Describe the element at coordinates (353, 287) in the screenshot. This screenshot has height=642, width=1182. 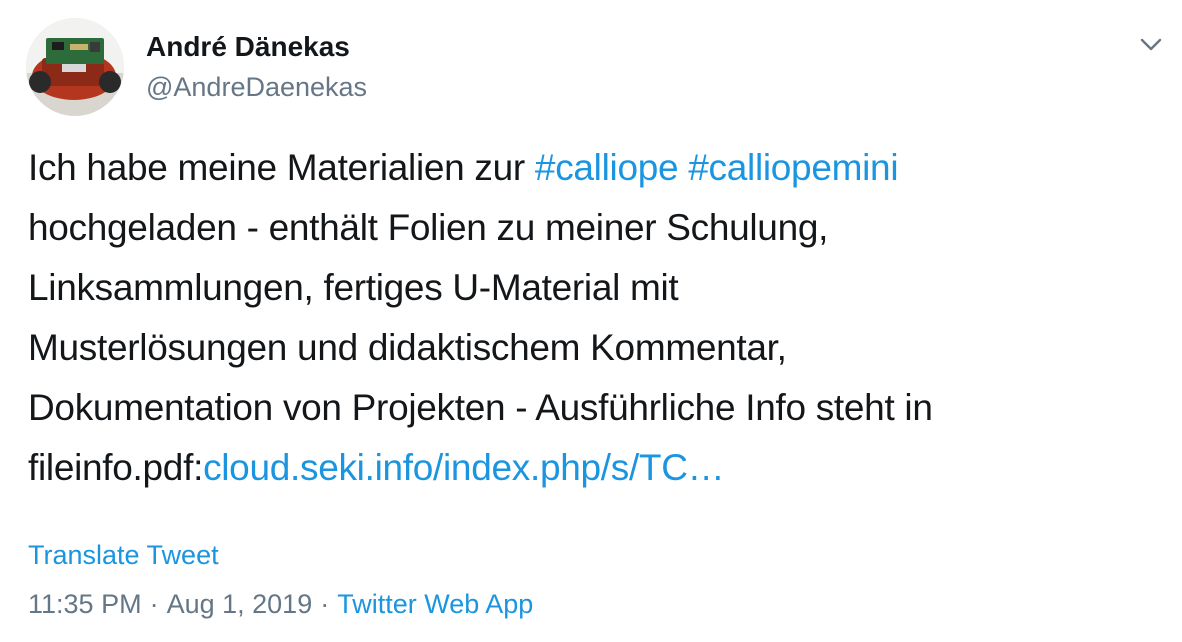
I see `tweet-line: Linksammlungen, fertiges U-Material mit` at that location.